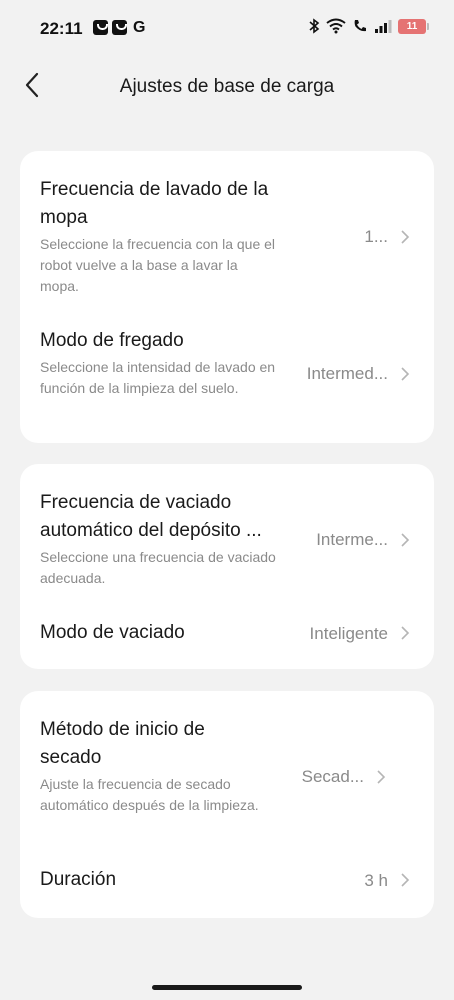  What do you see at coordinates (376, 880) in the screenshot?
I see `row-value: 3 h` at bounding box center [376, 880].